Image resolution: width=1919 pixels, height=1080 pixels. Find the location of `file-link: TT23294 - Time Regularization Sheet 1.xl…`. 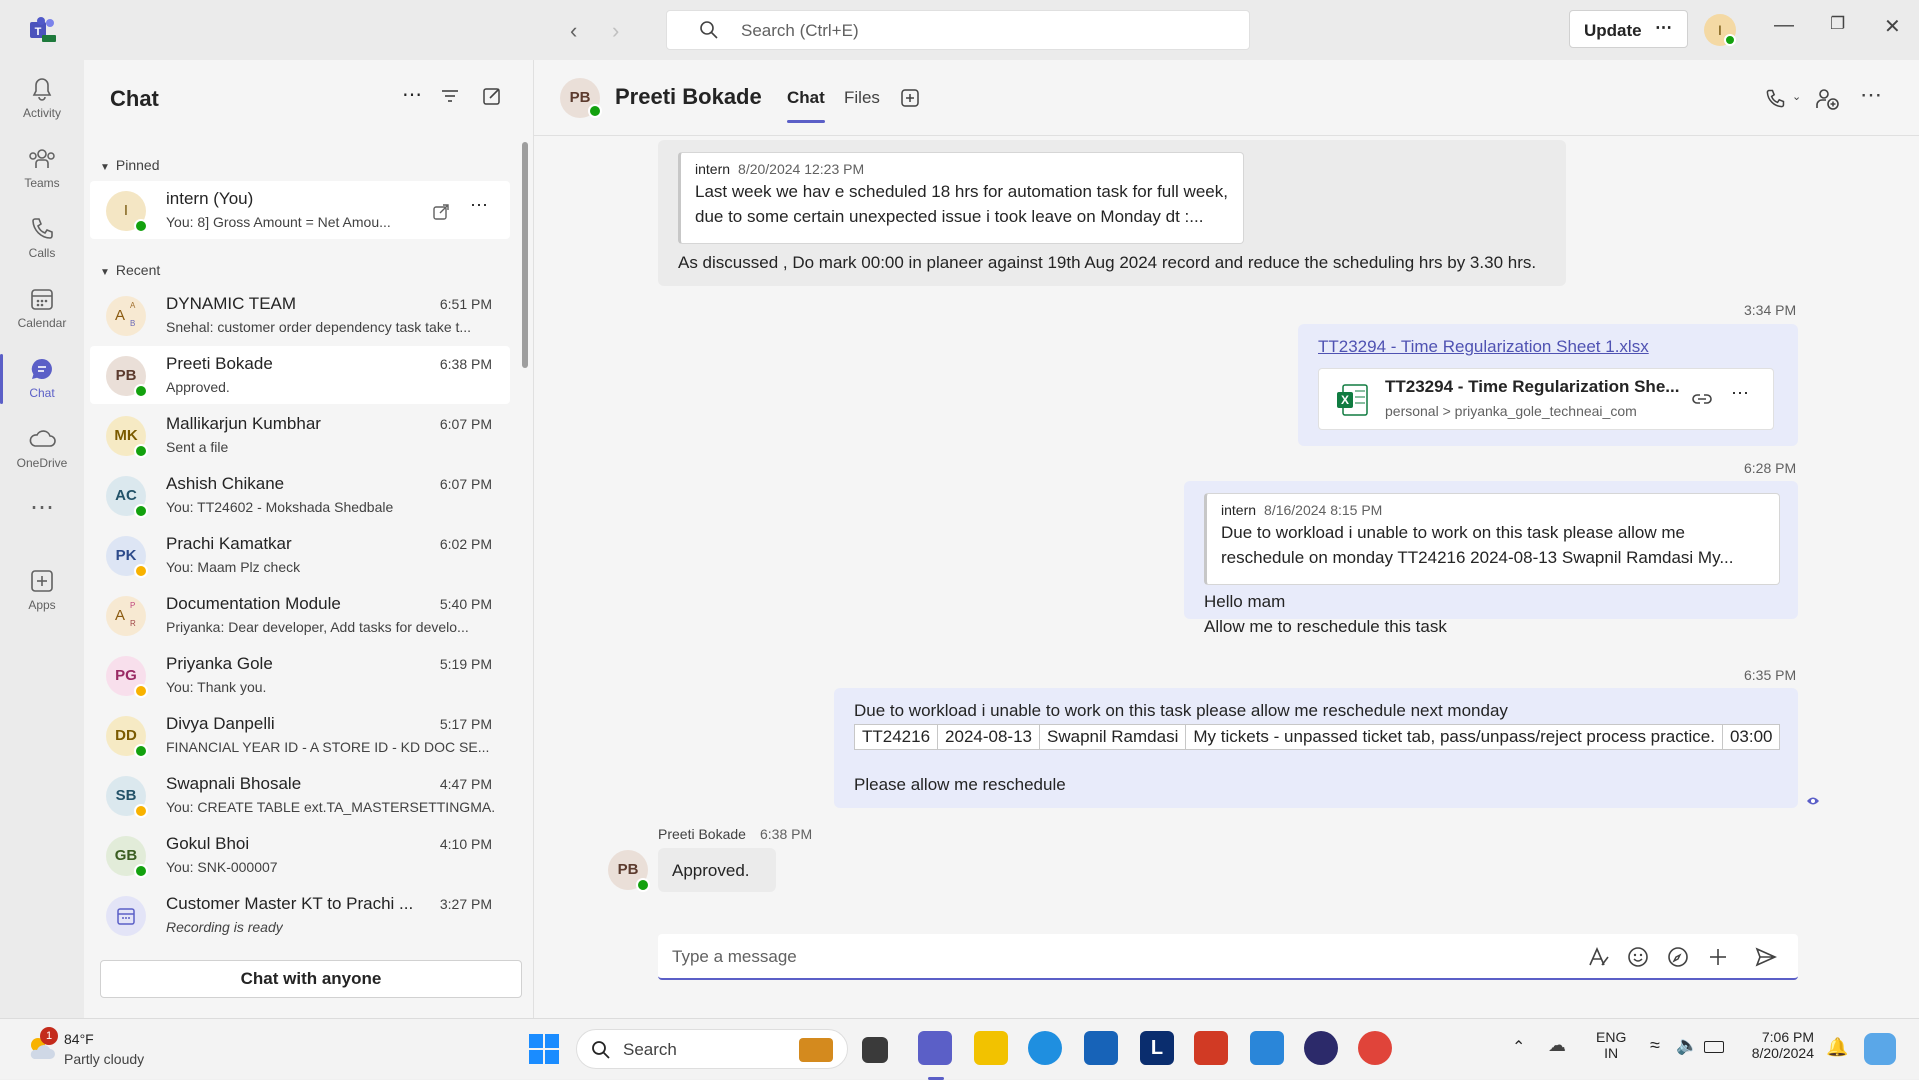

file-link: TT23294 - Time Regularization Sheet 1.xl… is located at coordinates (1483, 346).